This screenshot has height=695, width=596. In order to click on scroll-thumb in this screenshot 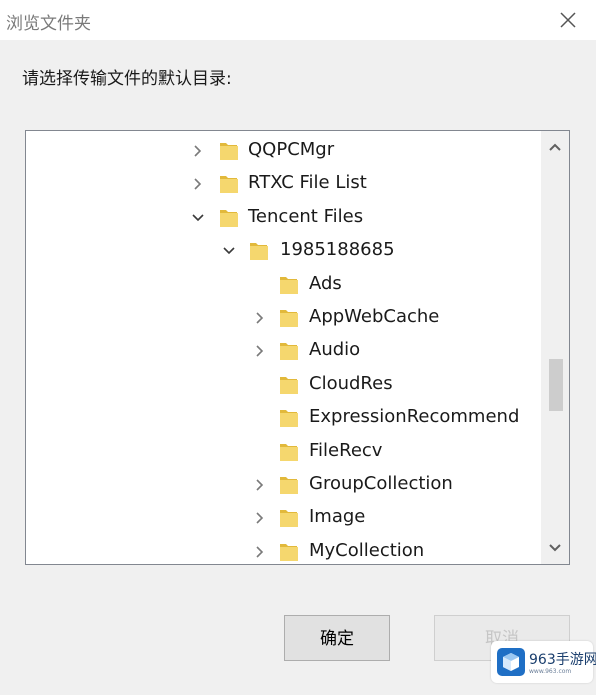, I will do `click(556, 385)`.